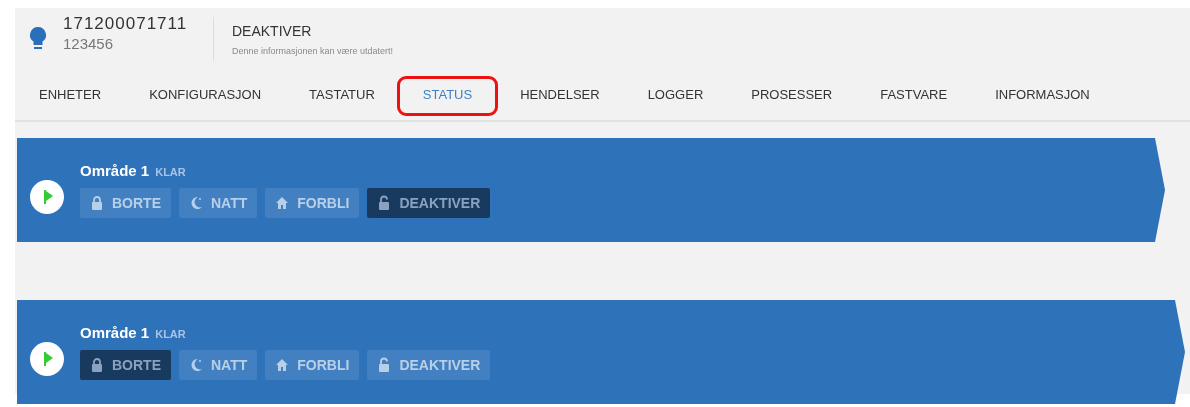 This screenshot has width=1190, height=407. What do you see at coordinates (89, 43) in the screenshot?
I see `device-code: 123456` at bounding box center [89, 43].